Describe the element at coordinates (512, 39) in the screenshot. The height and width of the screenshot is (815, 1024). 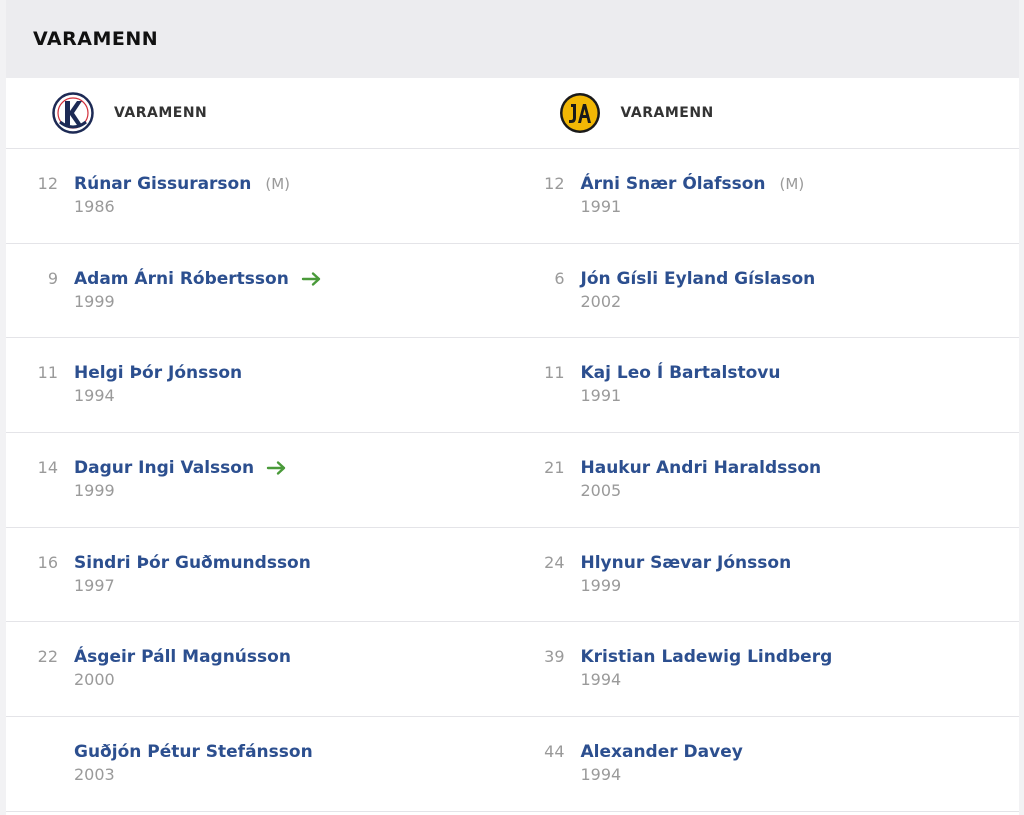
I see `section-header: VARAMENN` at that location.